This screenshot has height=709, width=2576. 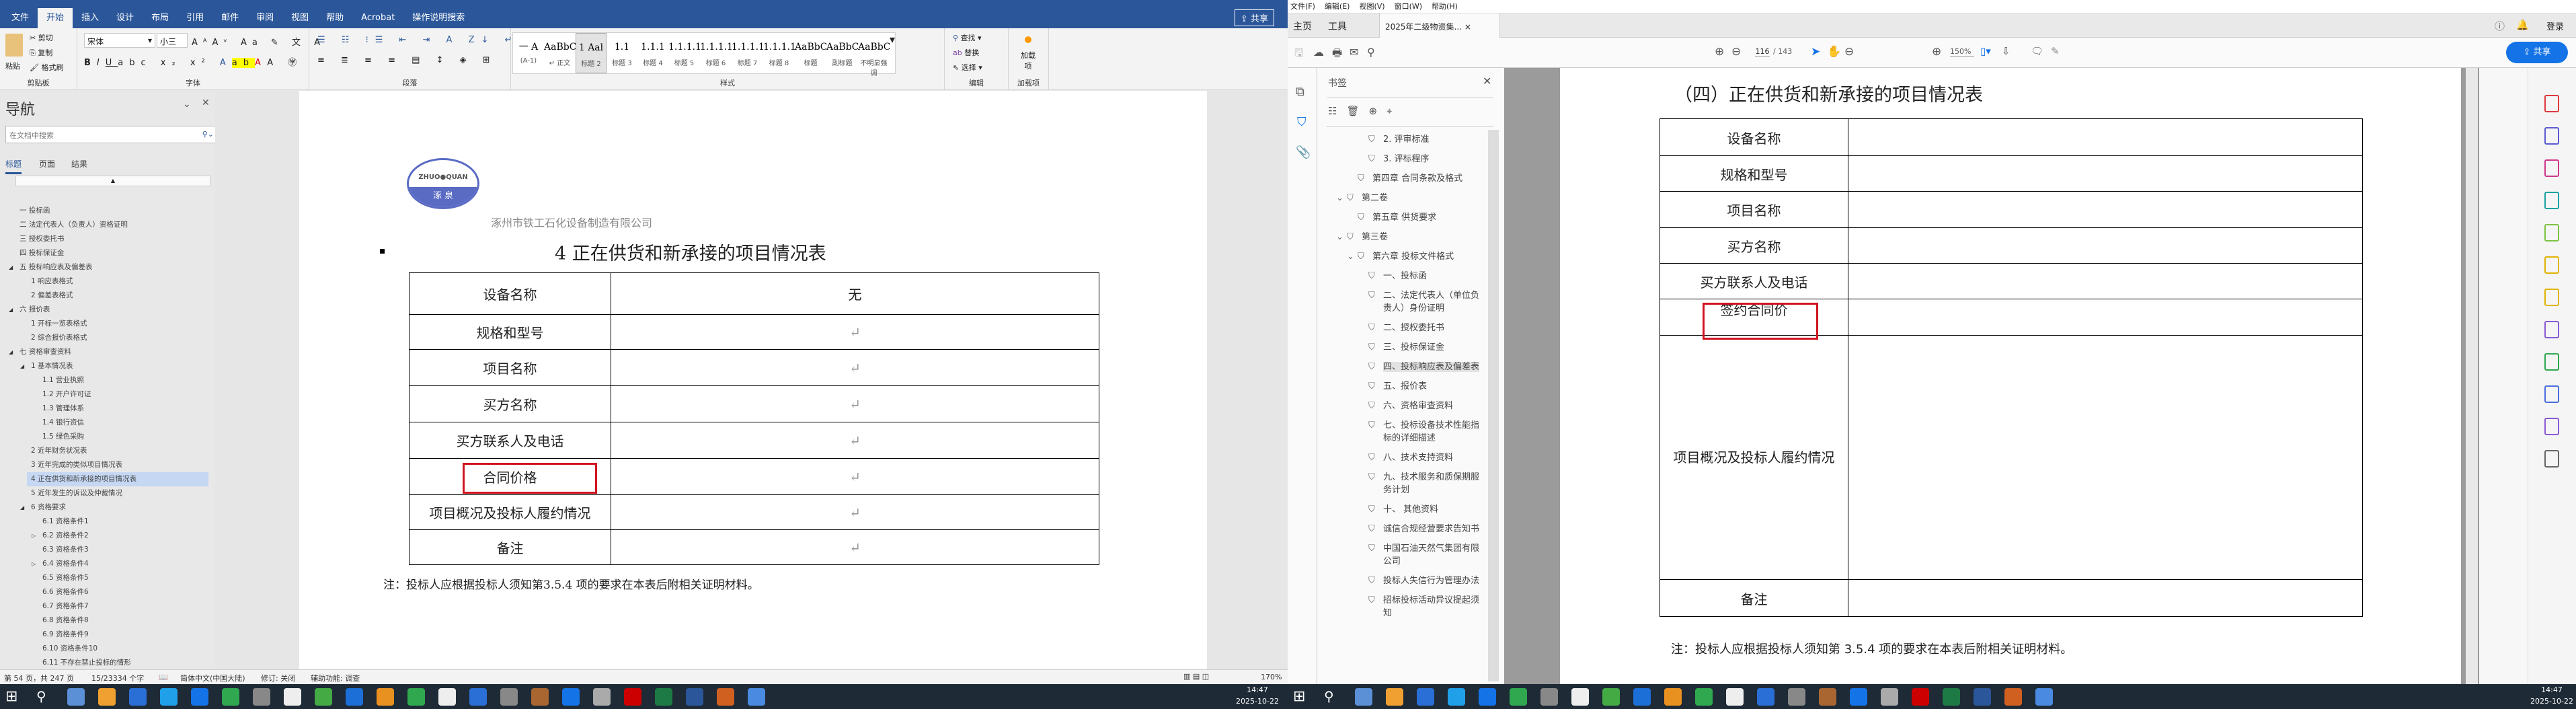 What do you see at coordinates (258, 41) in the screenshot?
I see `font-tools: AᴬAᵛ Aa ✎ 文 A` at bounding box center [258, 41].